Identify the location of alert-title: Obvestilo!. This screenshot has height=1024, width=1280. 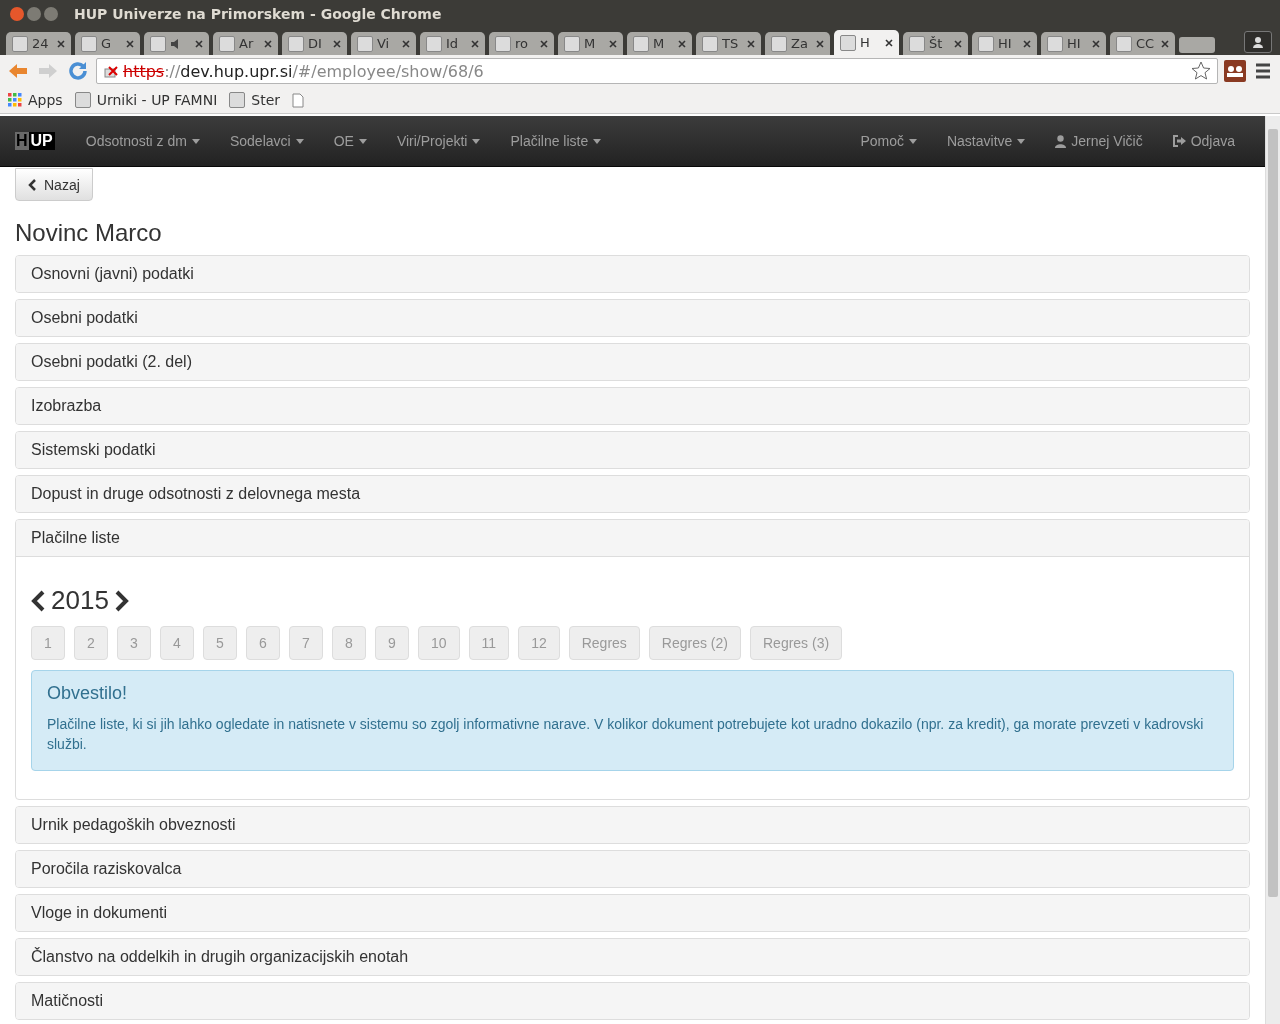
(88, 693).